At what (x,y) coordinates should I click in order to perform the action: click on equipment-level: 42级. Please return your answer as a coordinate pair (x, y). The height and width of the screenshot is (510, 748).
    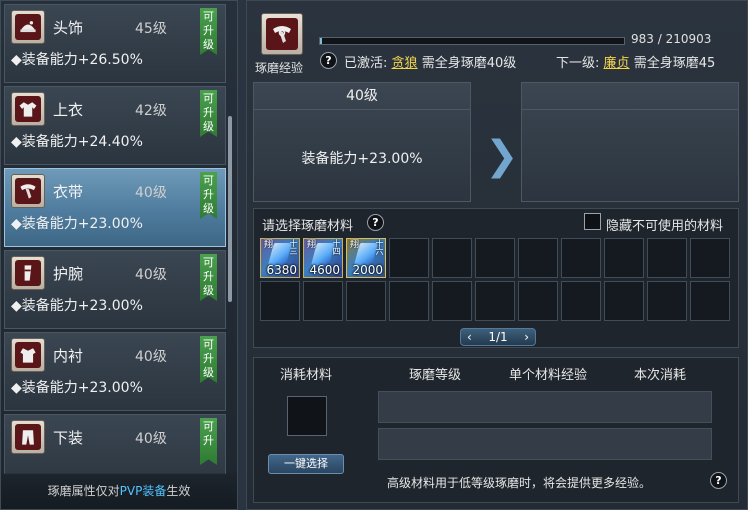
    Looking at the image, I should click on (151, 111).